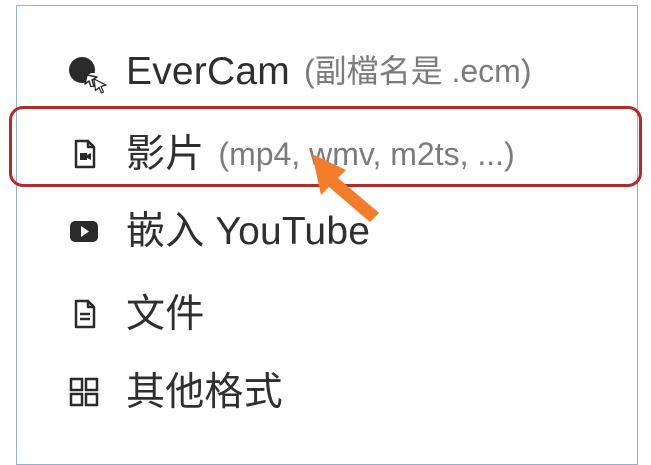 The width and height of the screenshot is (651, 465). I want to click on document-icon, so click(84, 314).